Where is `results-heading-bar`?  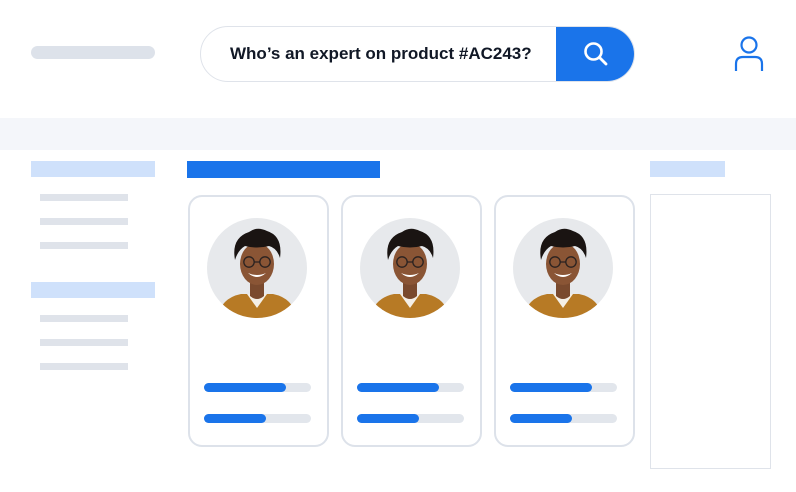 results-heading-bar is located at coordinates (283, 169).